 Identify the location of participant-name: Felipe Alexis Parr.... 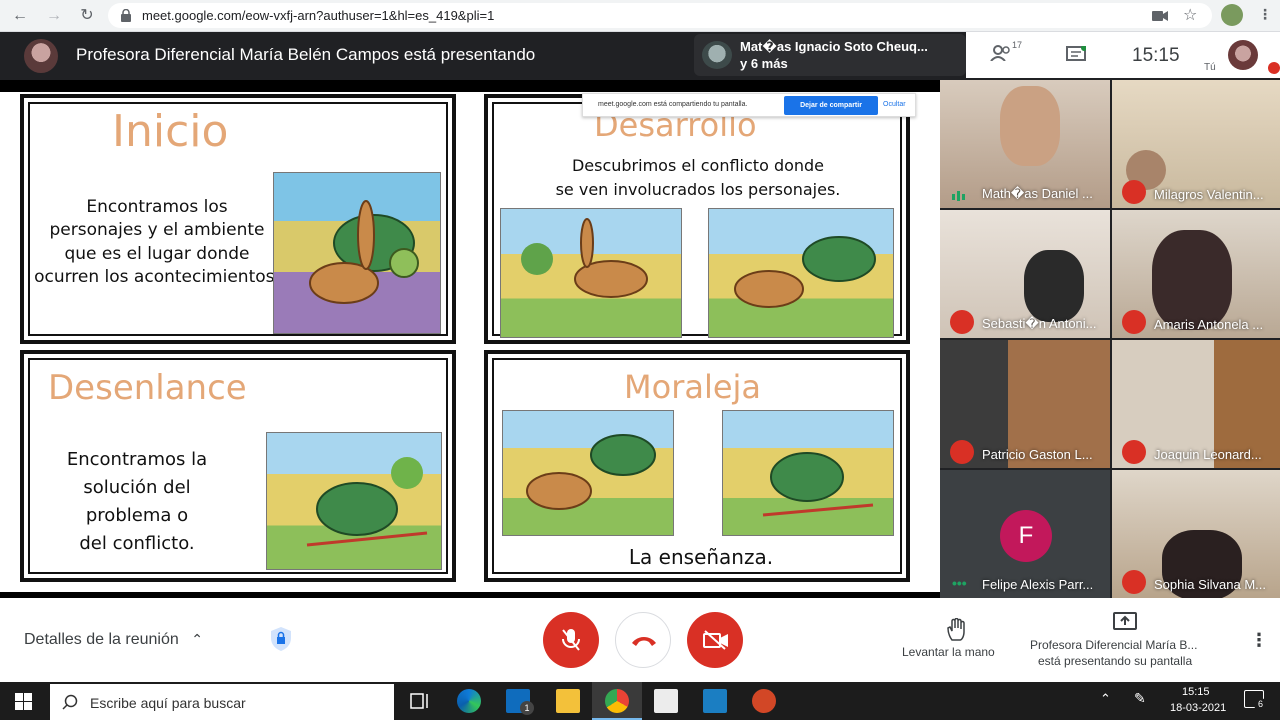
(1038, 584).